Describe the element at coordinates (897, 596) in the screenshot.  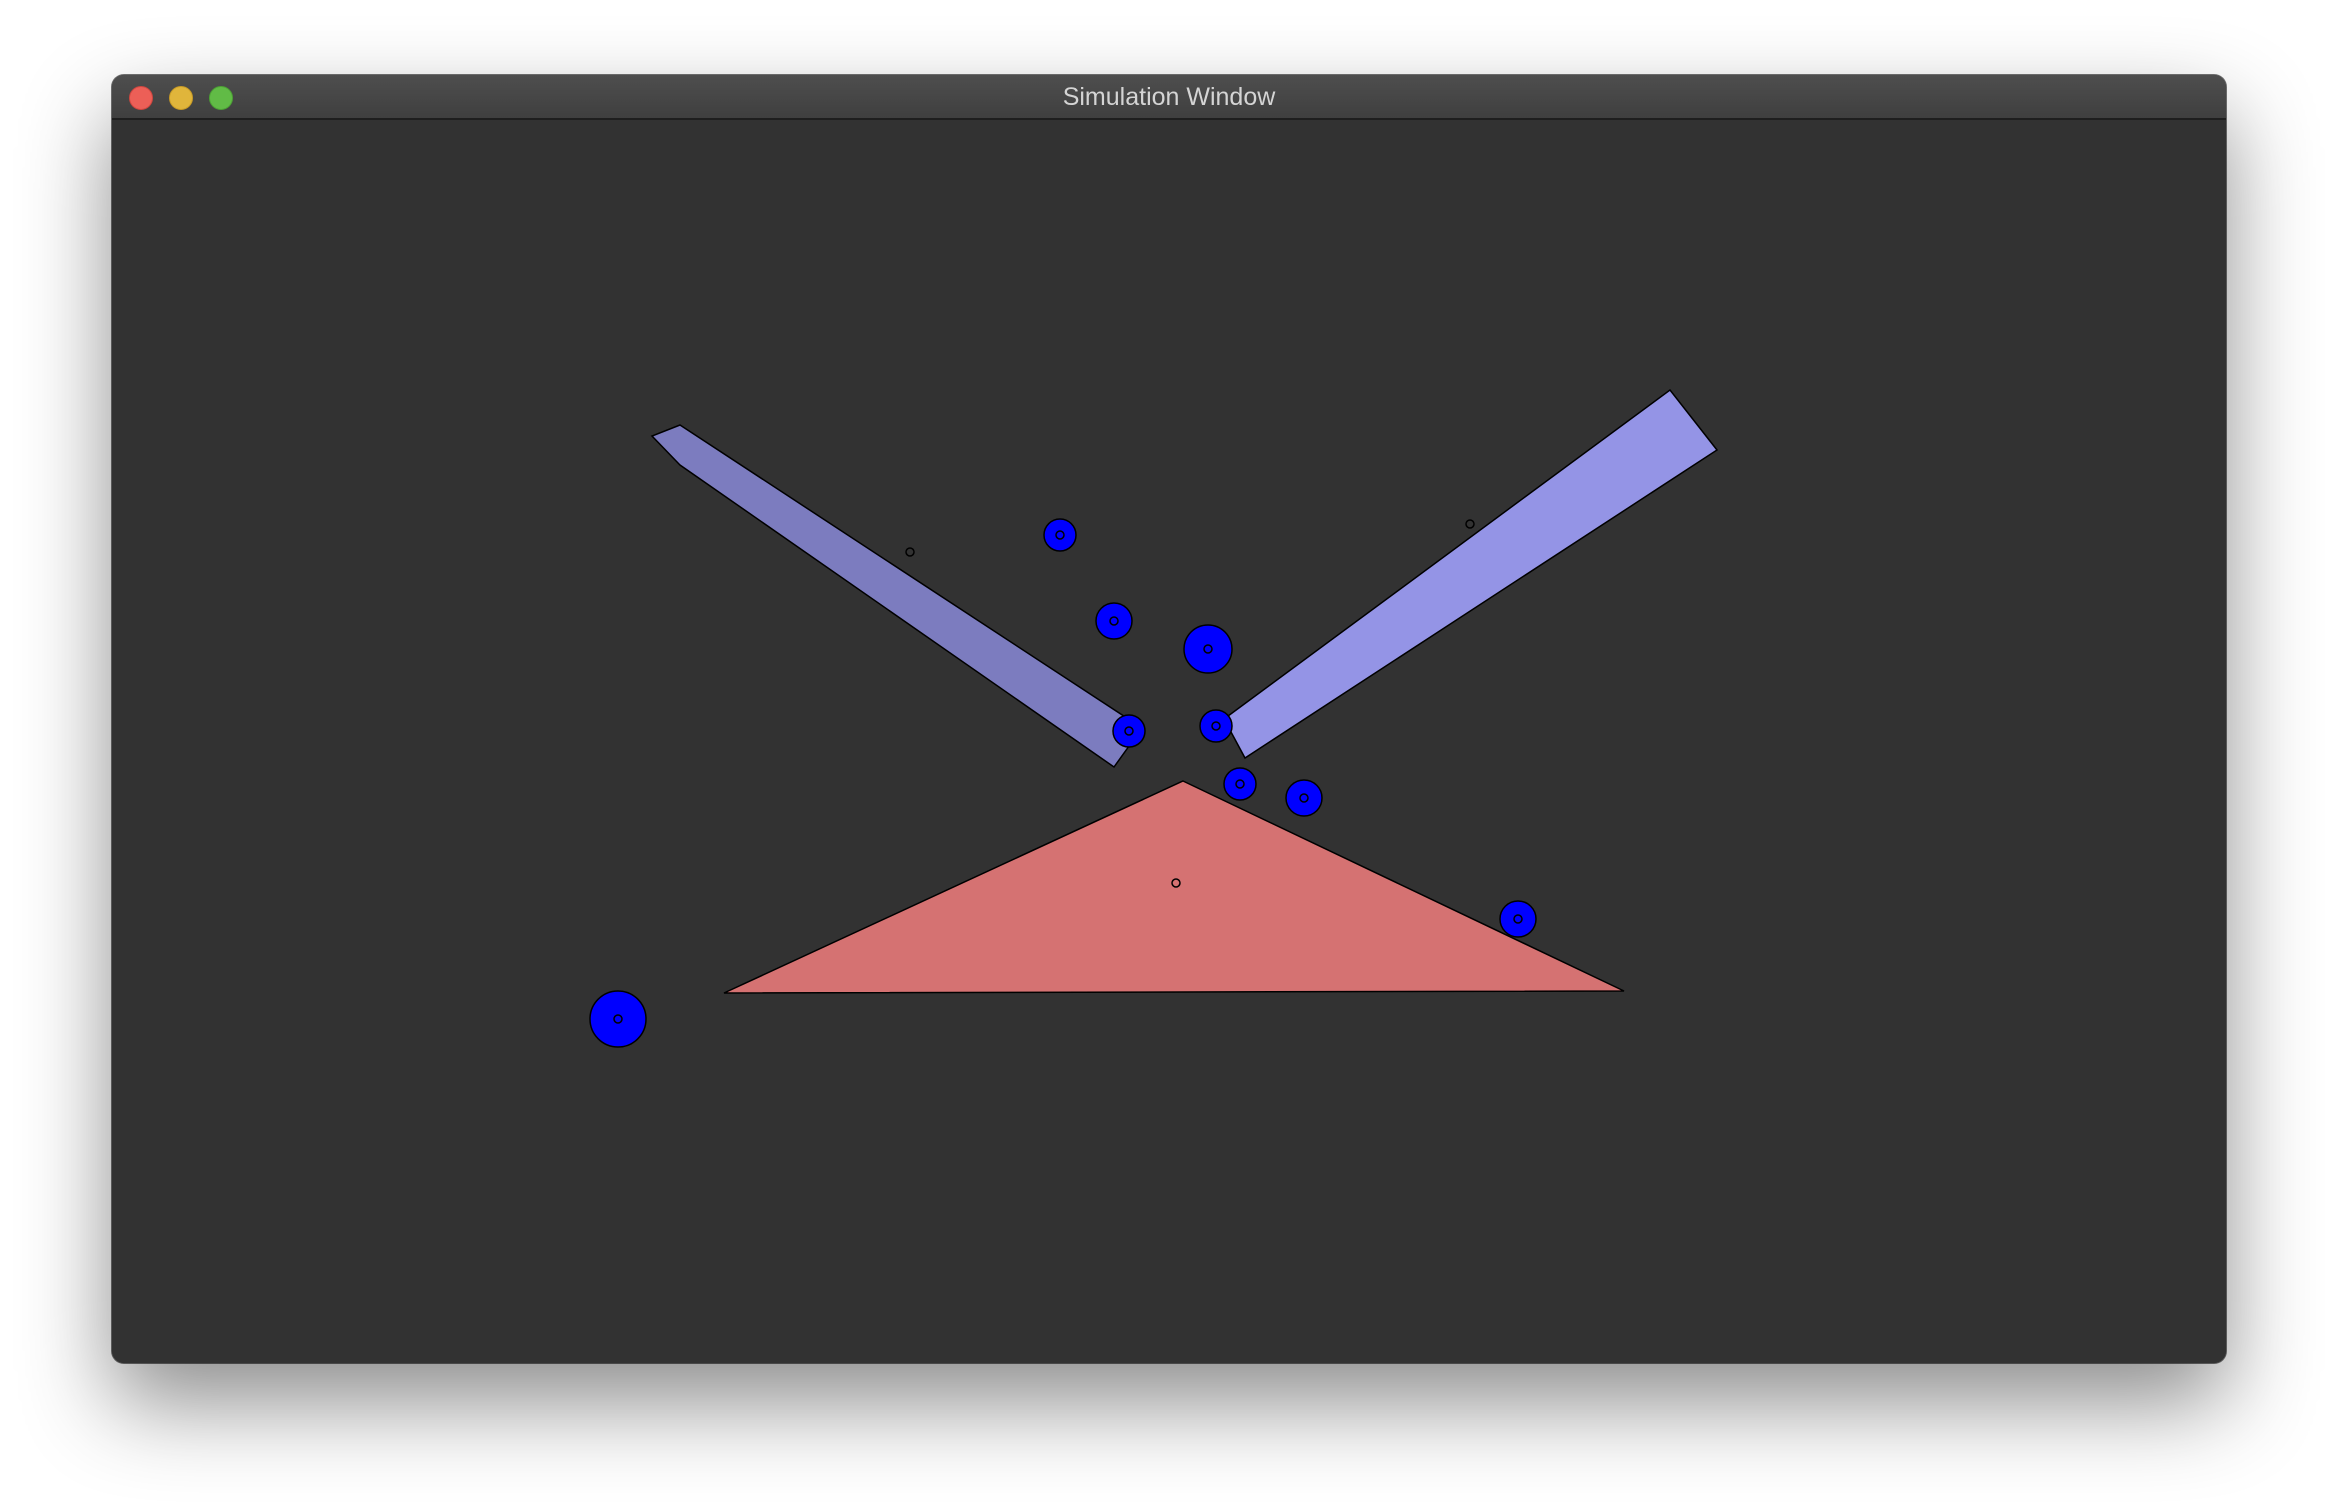
I see `left-bar` at that location.